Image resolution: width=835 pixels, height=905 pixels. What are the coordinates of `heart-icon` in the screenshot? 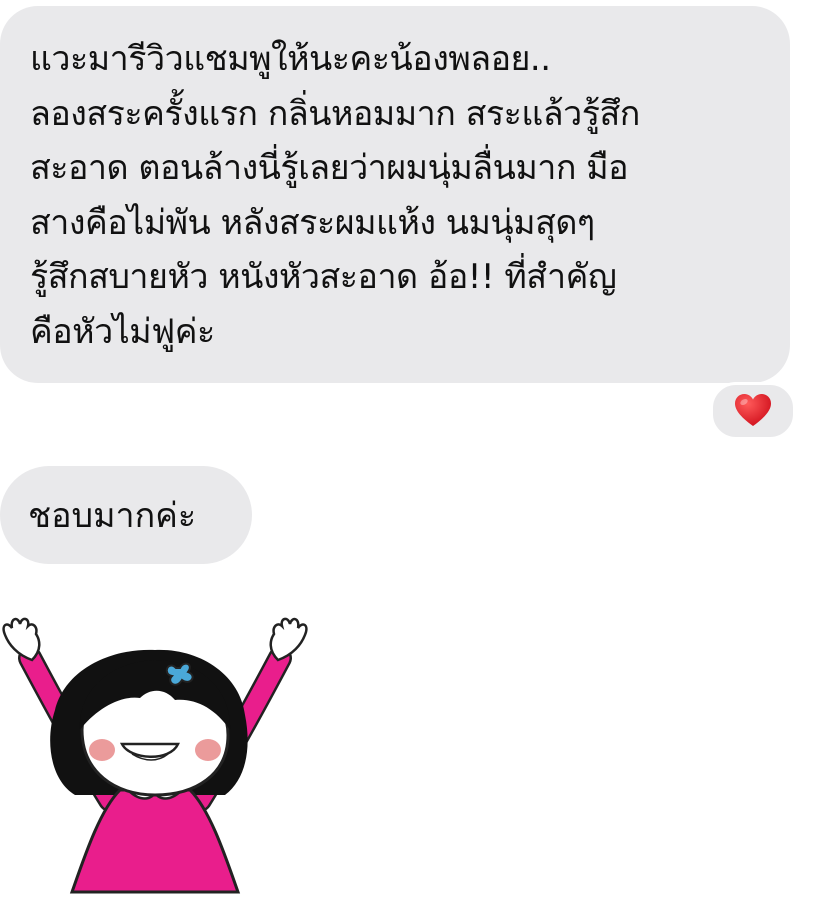 It's located at (753, 410).